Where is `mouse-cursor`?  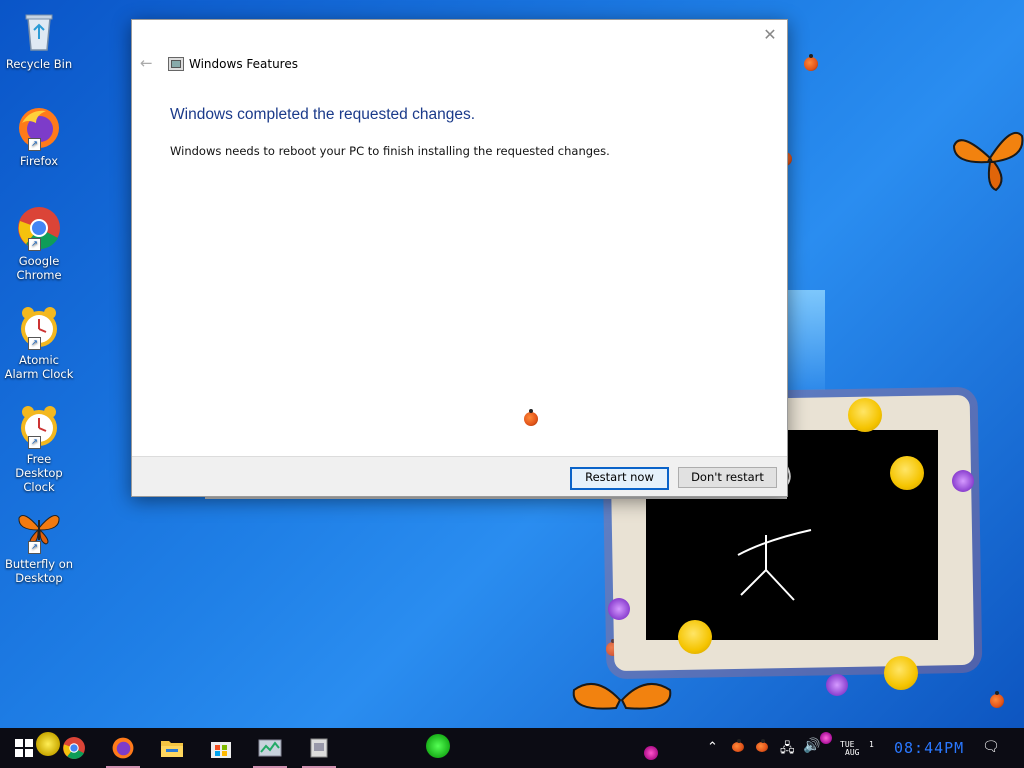 mouse-cursor is located at coordinates (775, 158).